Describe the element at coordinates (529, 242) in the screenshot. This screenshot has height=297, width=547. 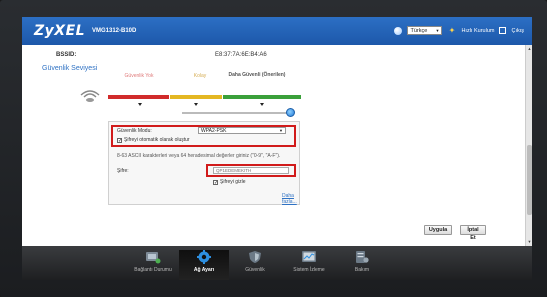
I see `scroll-down-icon: ▼` at that location.